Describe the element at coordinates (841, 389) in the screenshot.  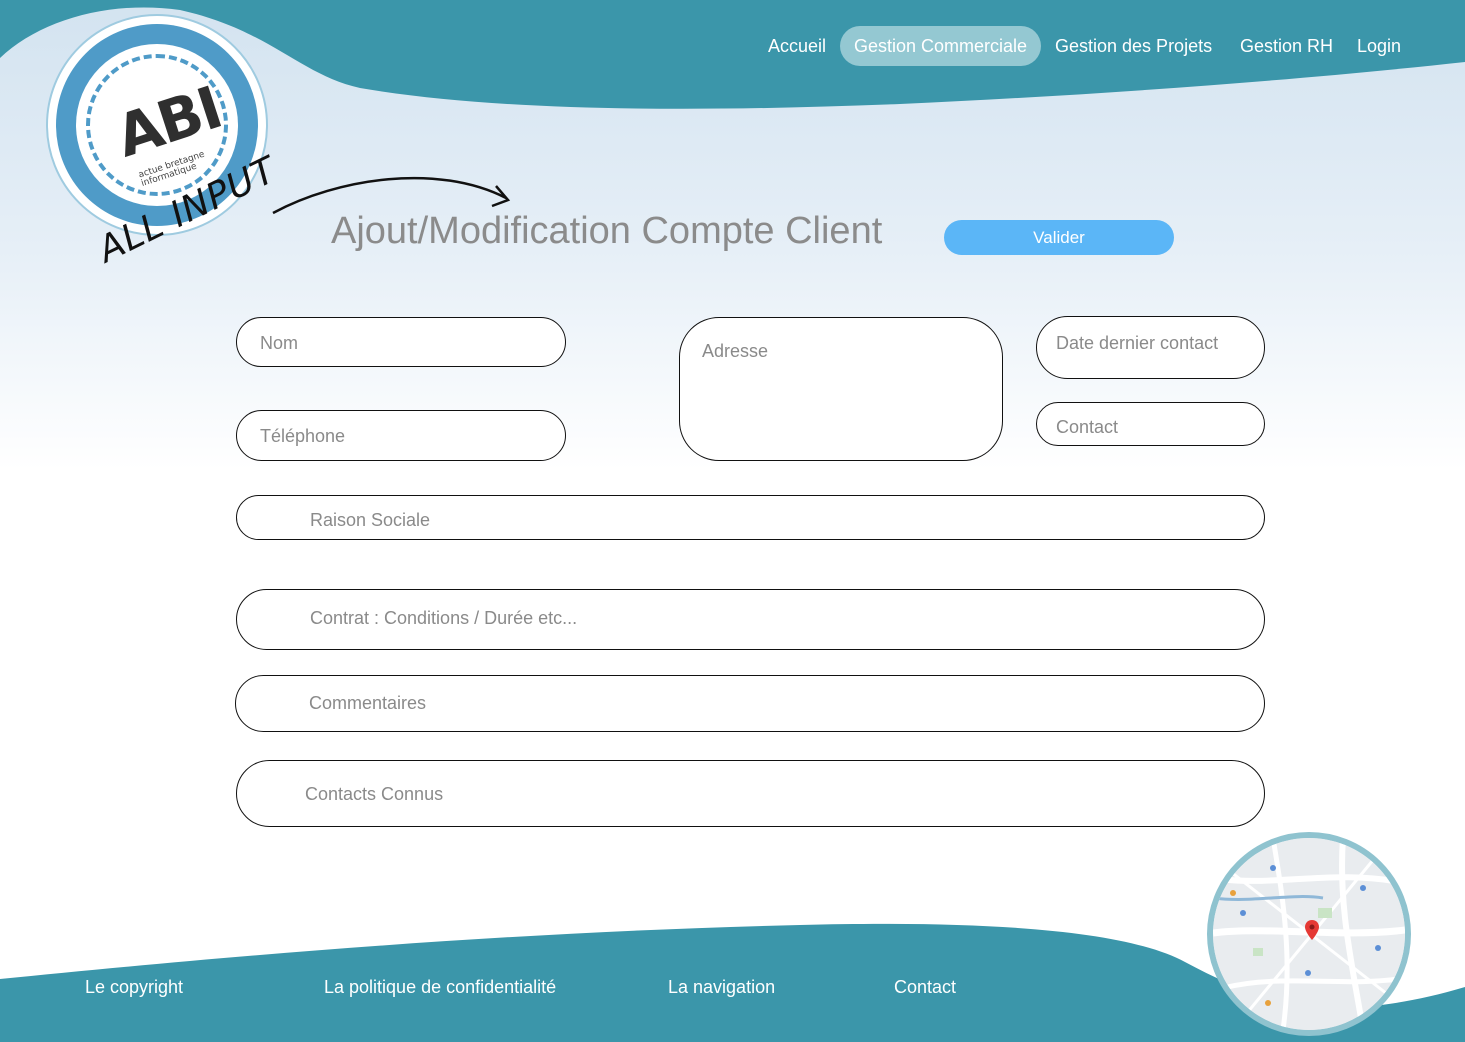
I see `adresse-textarea: Adresse` at that location.